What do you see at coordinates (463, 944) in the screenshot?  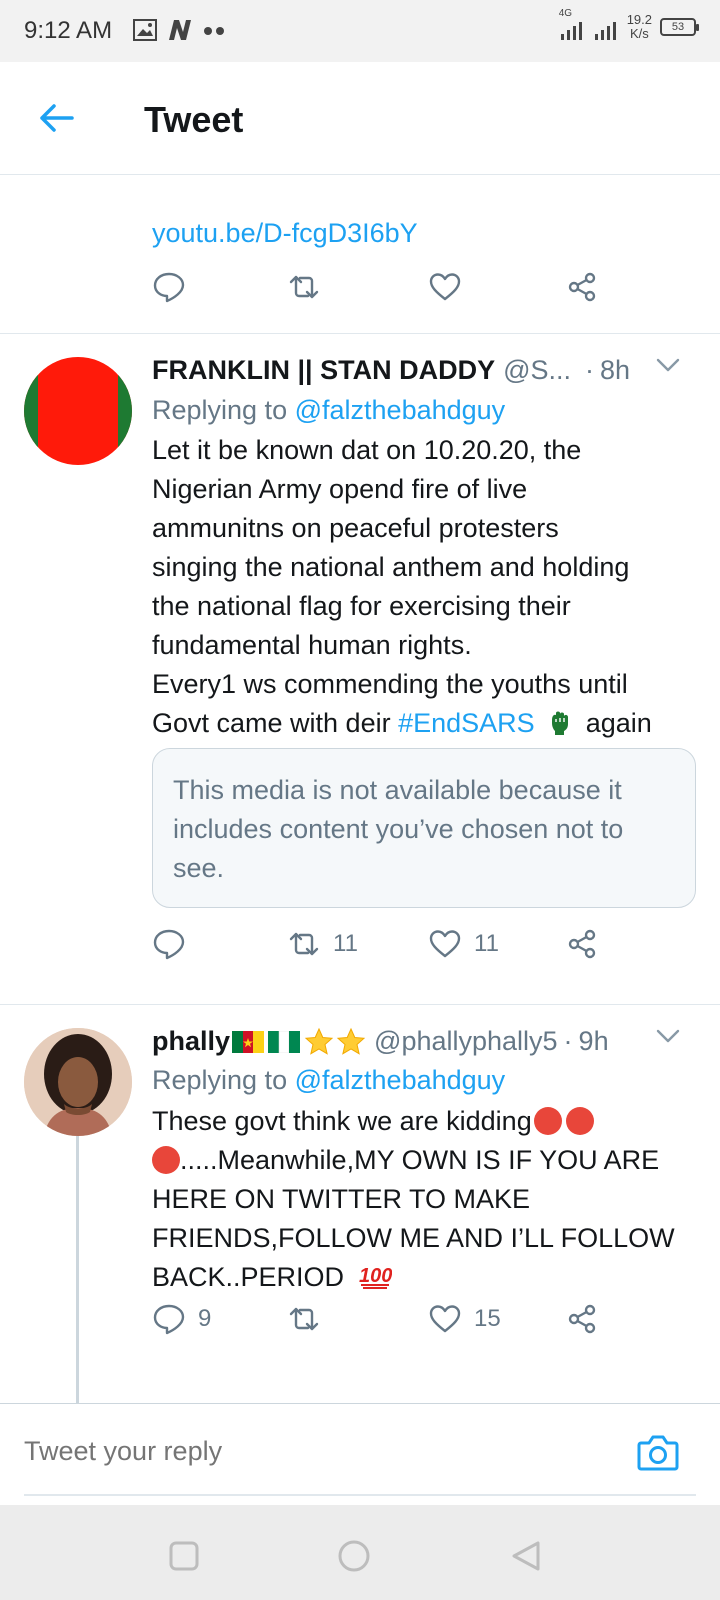 I see `like-button: 11` at bounding box center [463, 944].